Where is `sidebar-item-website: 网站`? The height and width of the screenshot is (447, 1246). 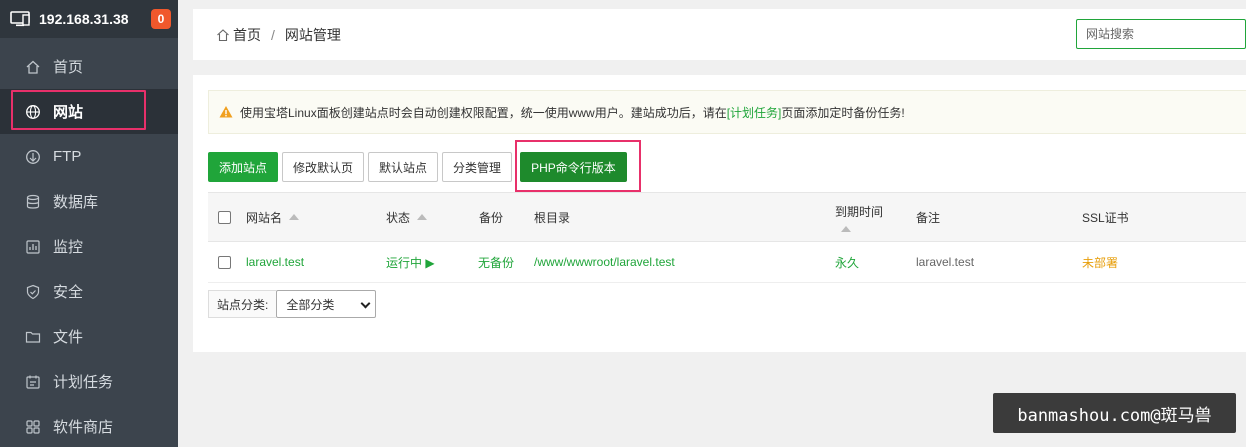
sidebar-item-website: 网站 is located at coordinates (89, 111).